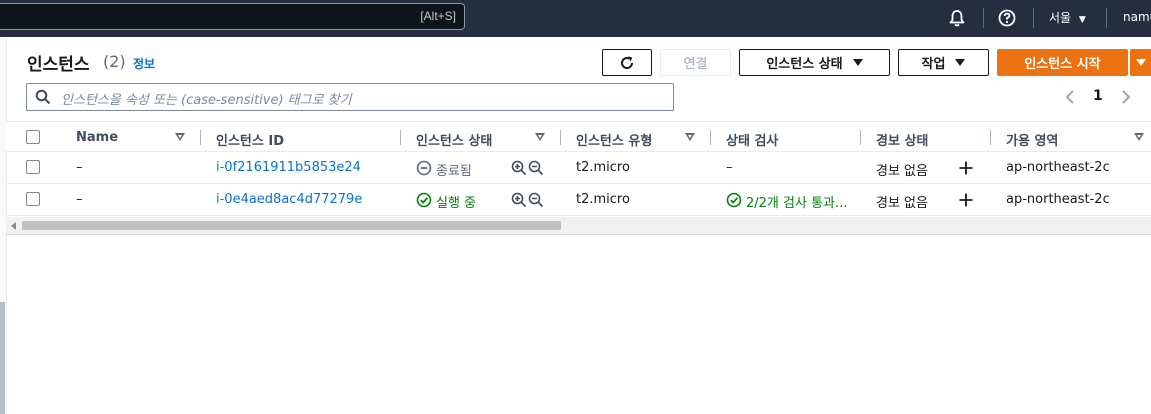  Describe the element at coordinates (1070, 97) in the screenshot. I see `previous-page-icon` at that location.